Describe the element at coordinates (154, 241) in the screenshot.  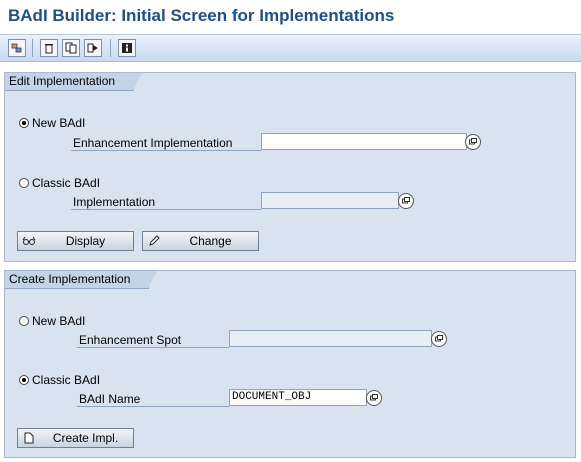
I see `pencil-icon` at that location.